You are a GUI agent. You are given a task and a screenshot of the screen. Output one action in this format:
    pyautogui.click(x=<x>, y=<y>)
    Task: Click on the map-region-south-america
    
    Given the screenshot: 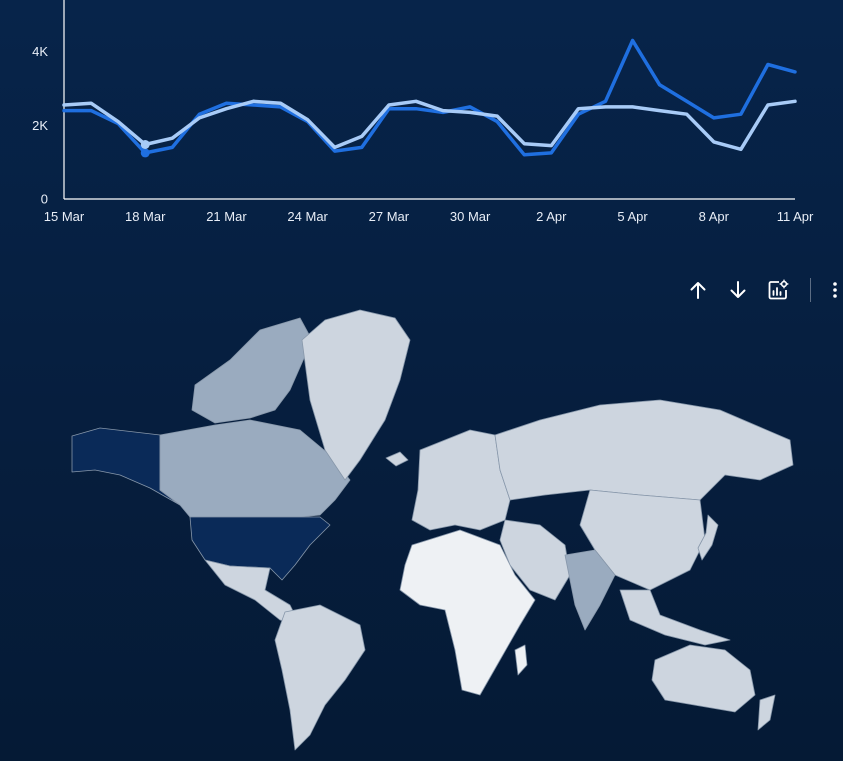 What is the action you would take?
    pyautogui.click(x=320, y=677)
    